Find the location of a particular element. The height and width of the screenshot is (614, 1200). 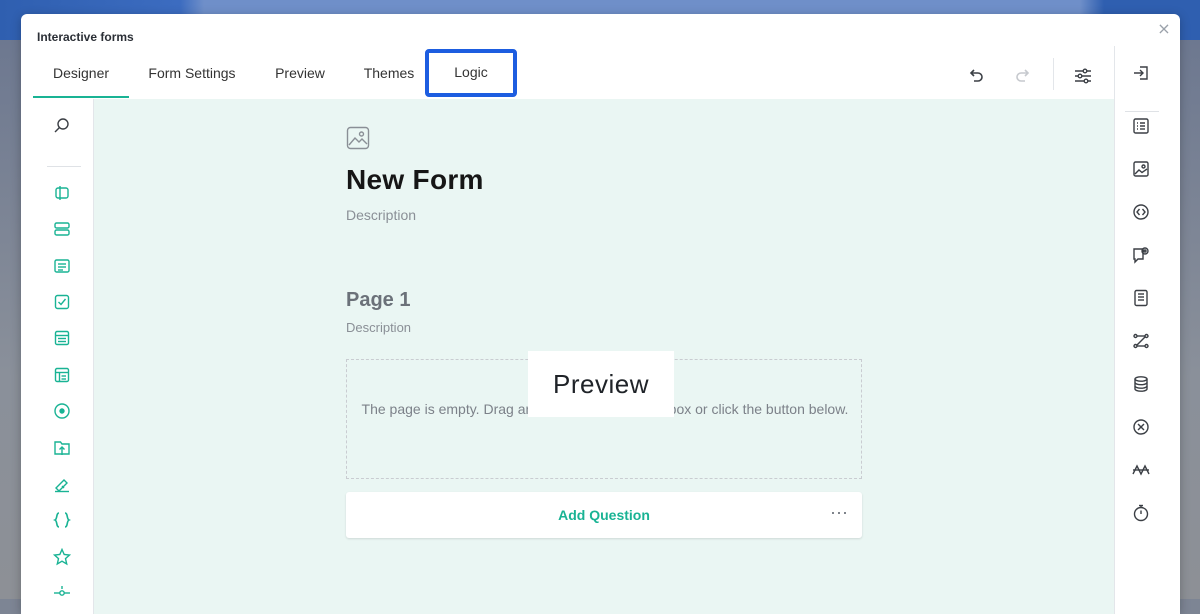

toolbar-divider is located at coordinates (1053, 74).